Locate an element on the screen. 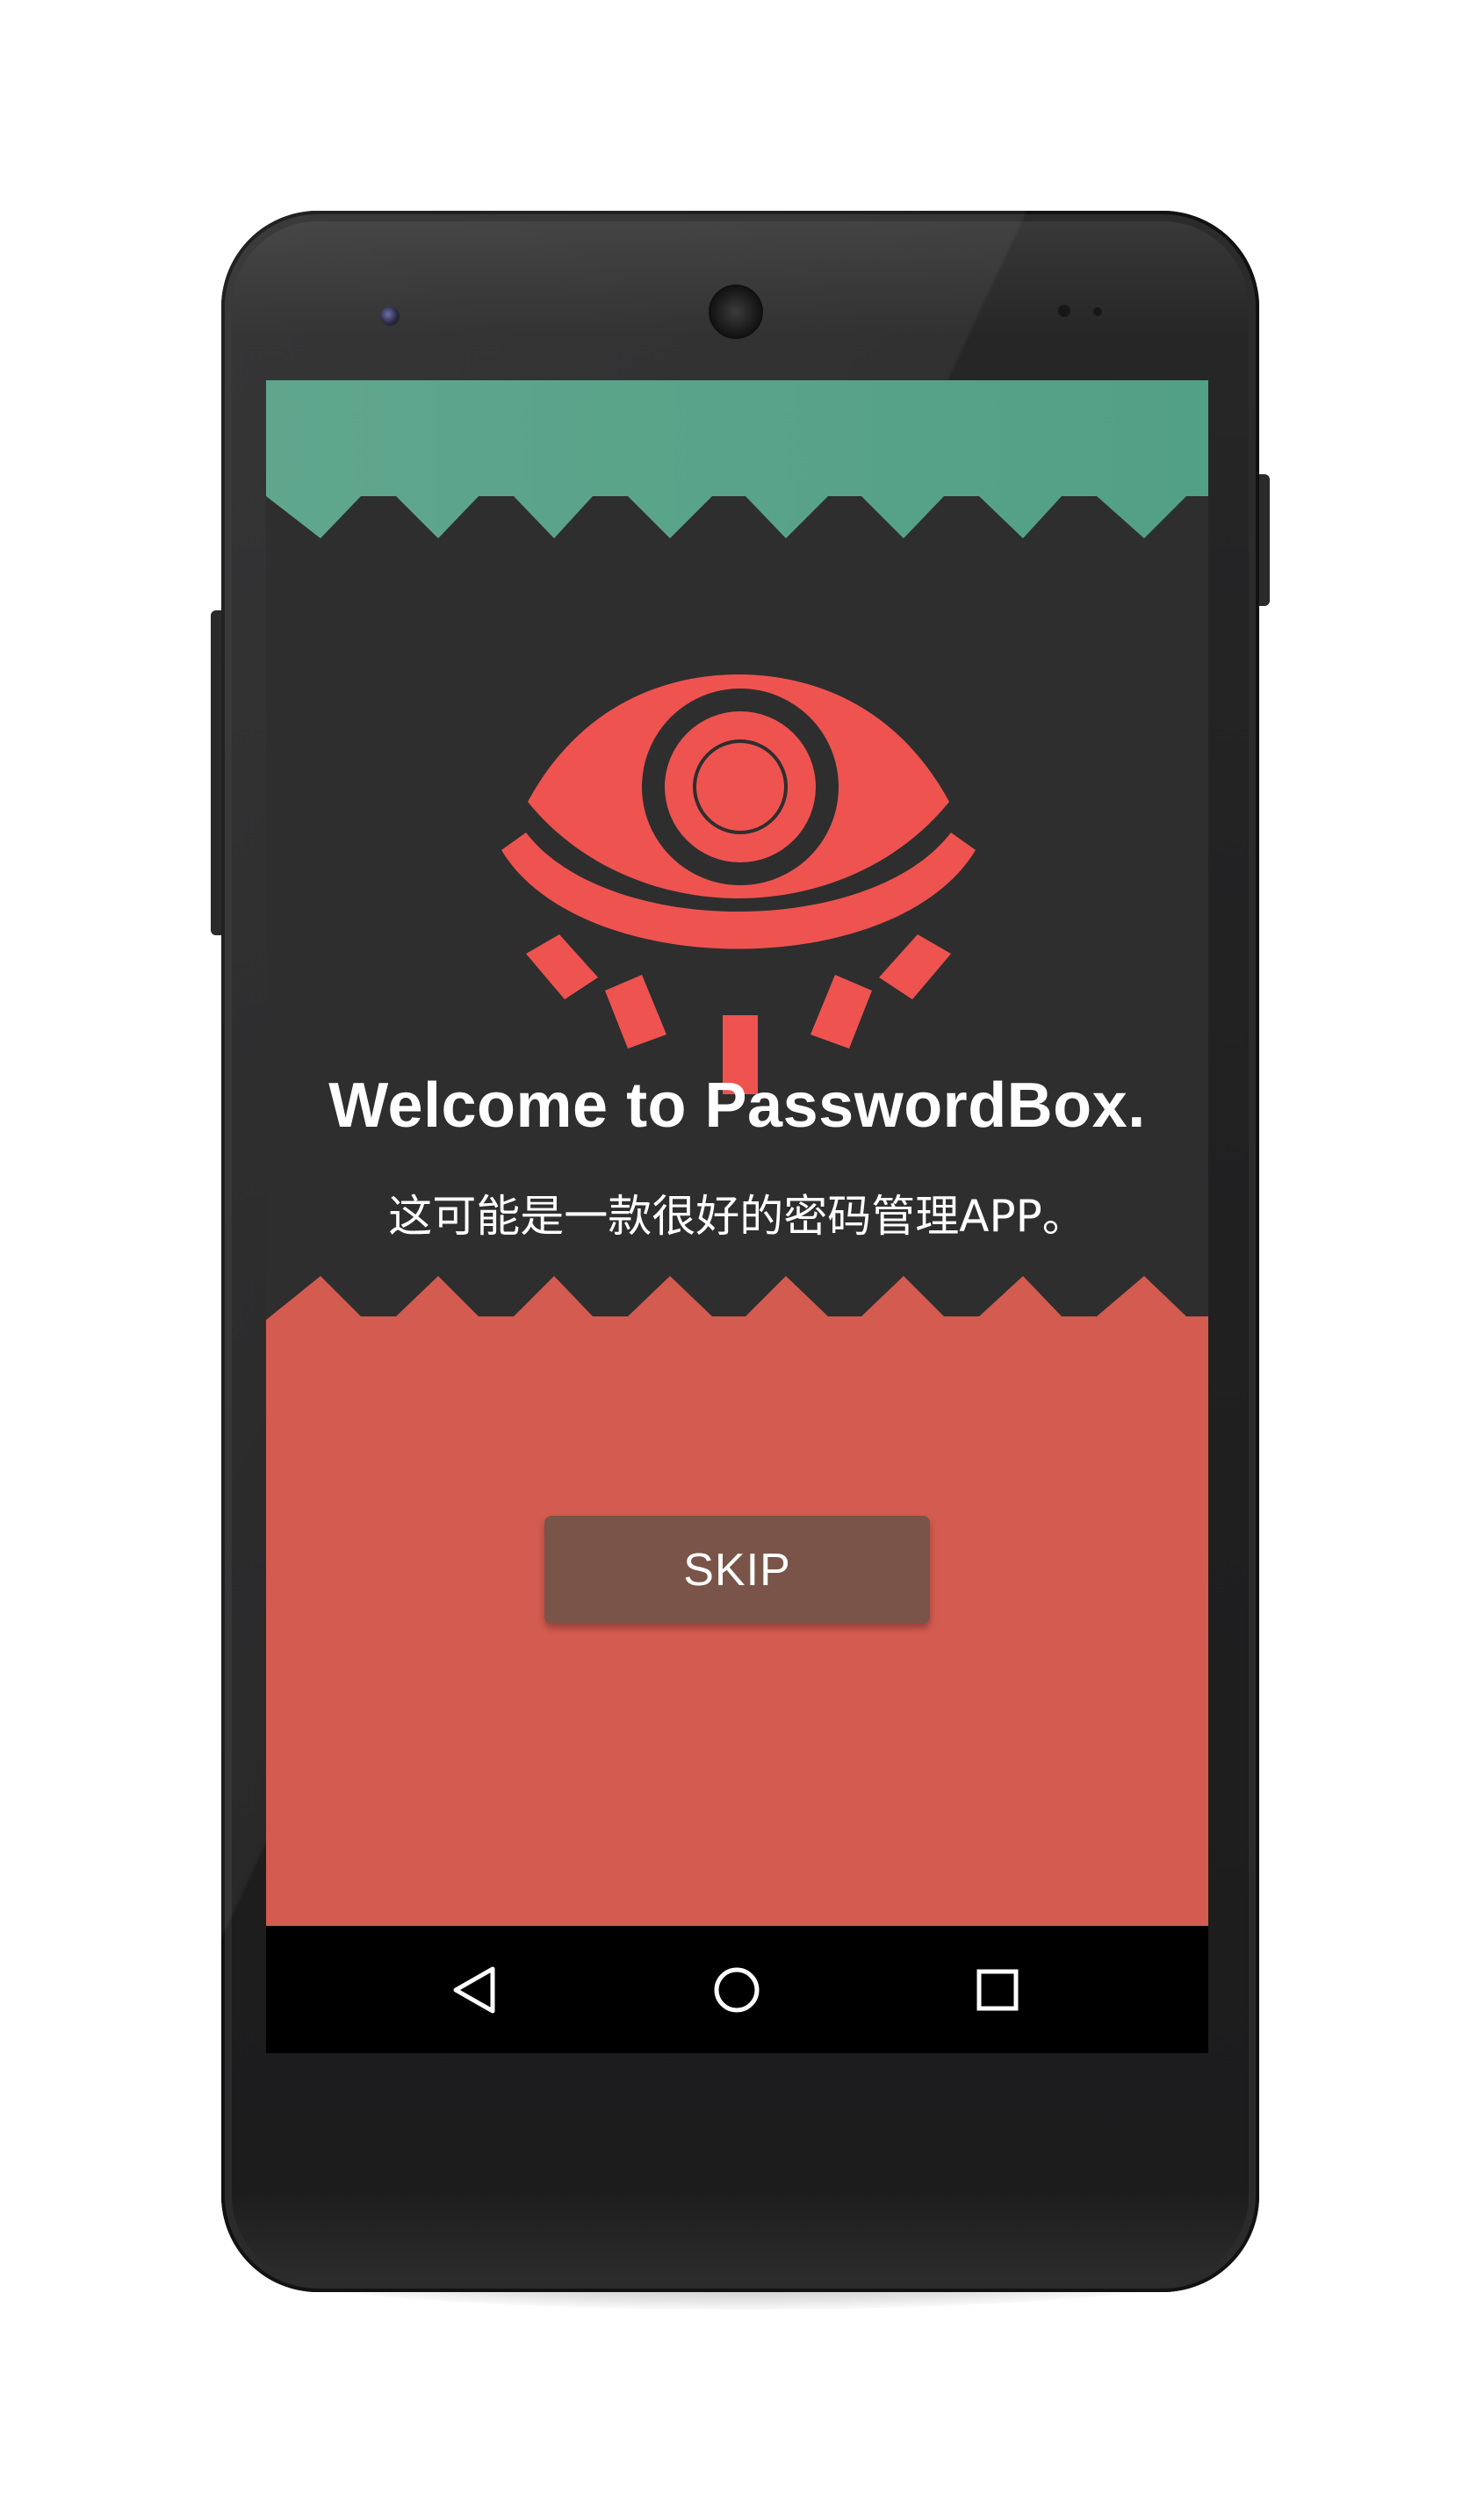 Image resolution: width=1484 pixels, height=2509 pixels. eye-icon is located at coordinates (738, 884).